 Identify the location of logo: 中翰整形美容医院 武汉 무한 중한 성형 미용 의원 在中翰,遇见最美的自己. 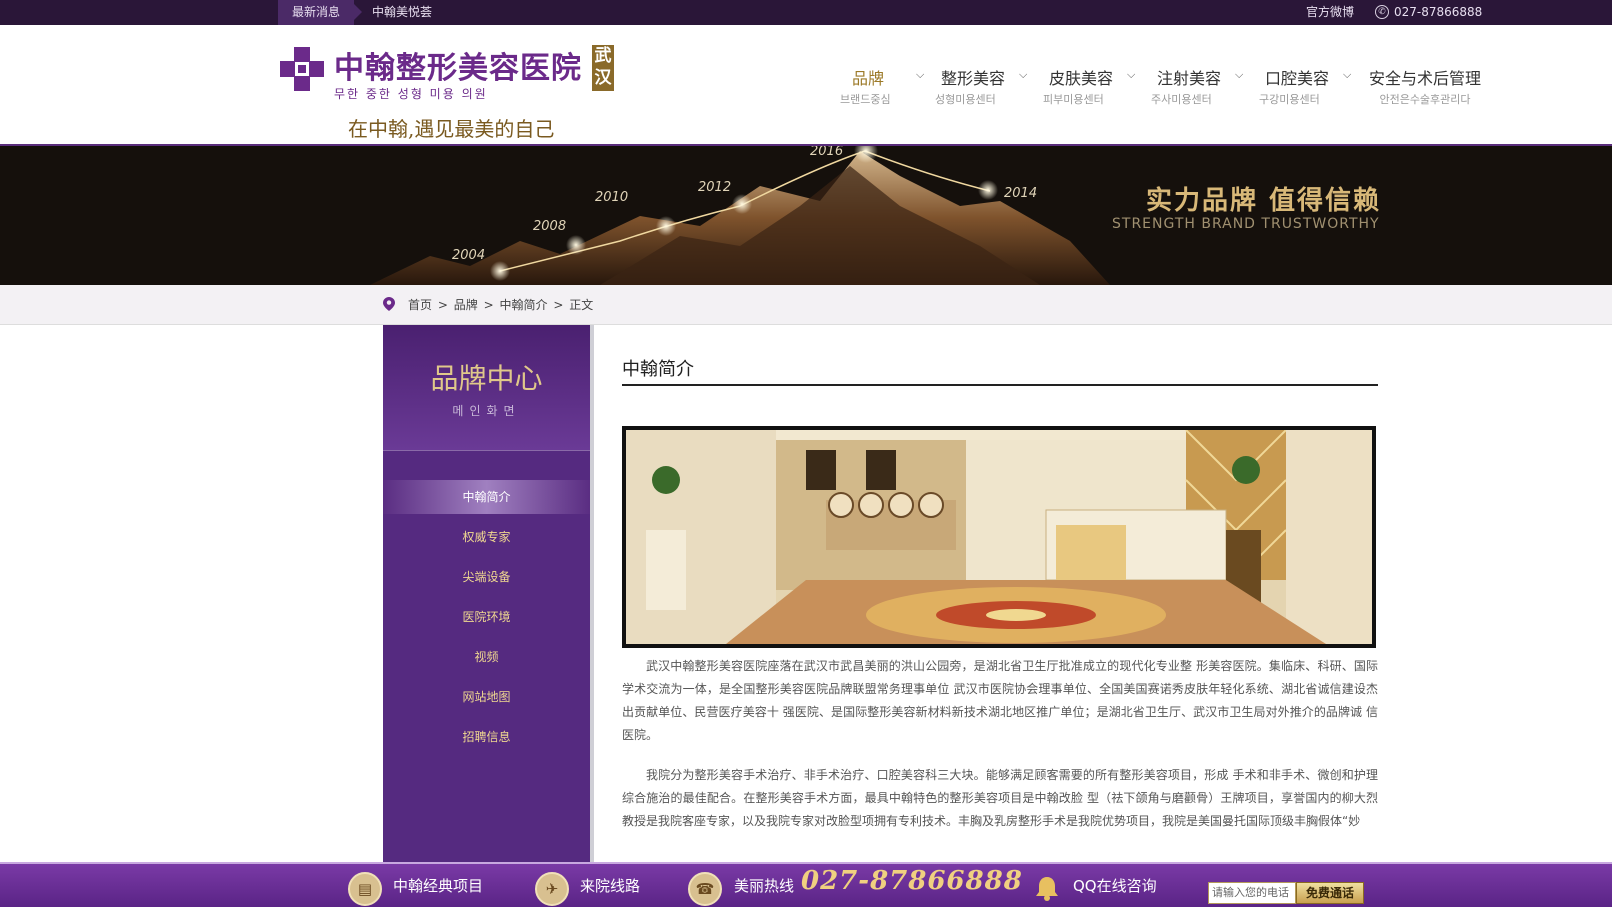
(448, 93).